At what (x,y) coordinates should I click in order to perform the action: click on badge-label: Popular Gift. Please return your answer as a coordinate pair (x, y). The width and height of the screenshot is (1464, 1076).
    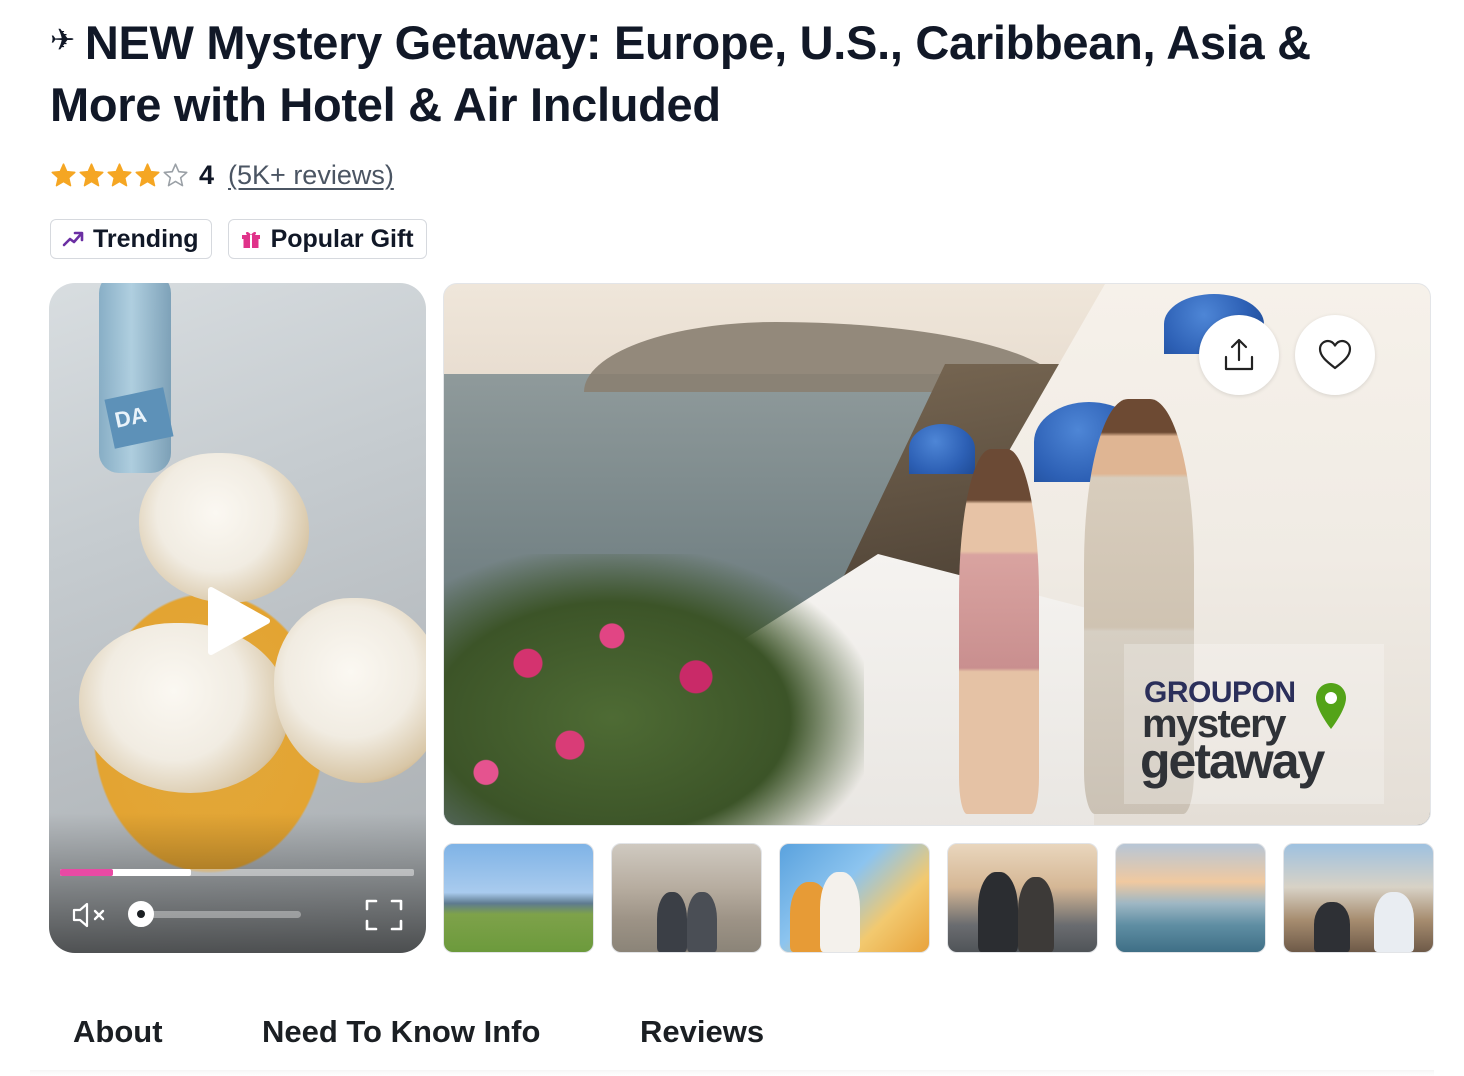
    Looking at the image, I should click on (342, 238).